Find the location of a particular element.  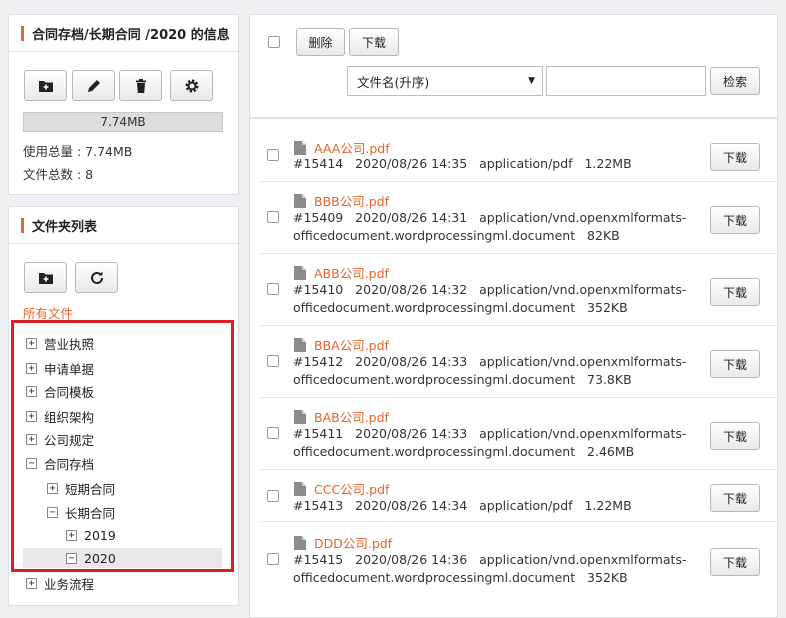

total-usage-text: 使用总量 : 7.74MB is located at coordinates (78, 151).